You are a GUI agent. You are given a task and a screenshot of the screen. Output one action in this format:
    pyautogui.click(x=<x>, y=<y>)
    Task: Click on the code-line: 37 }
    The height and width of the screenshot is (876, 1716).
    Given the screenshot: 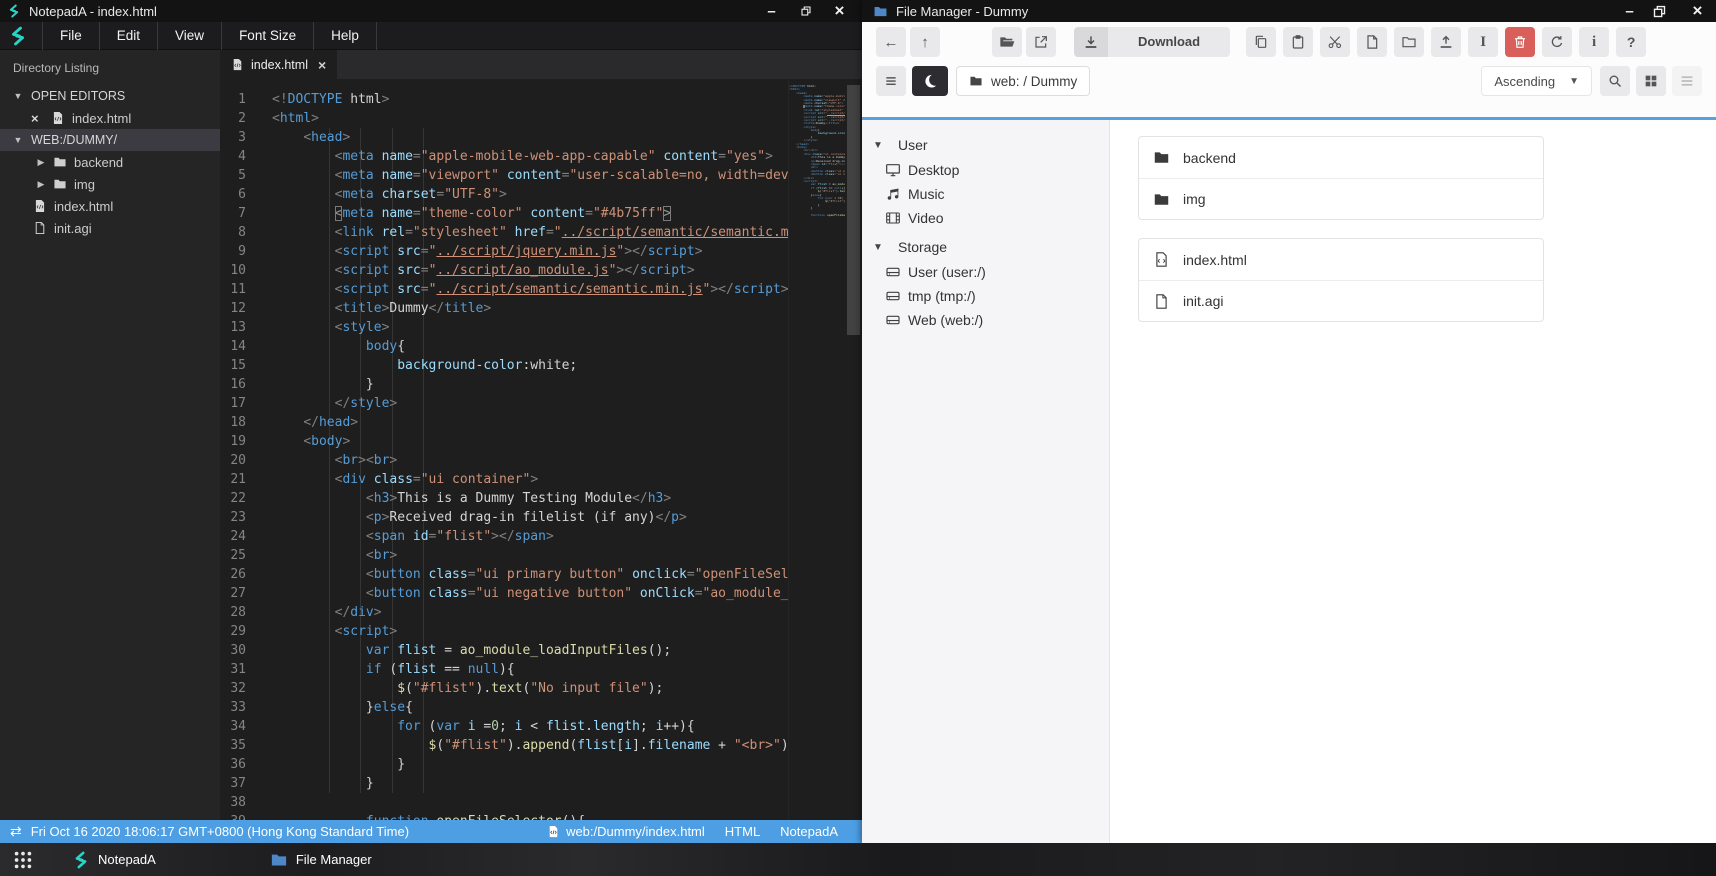 What is the action you would take?
    pyautogui.click(x=504, y=783)
    